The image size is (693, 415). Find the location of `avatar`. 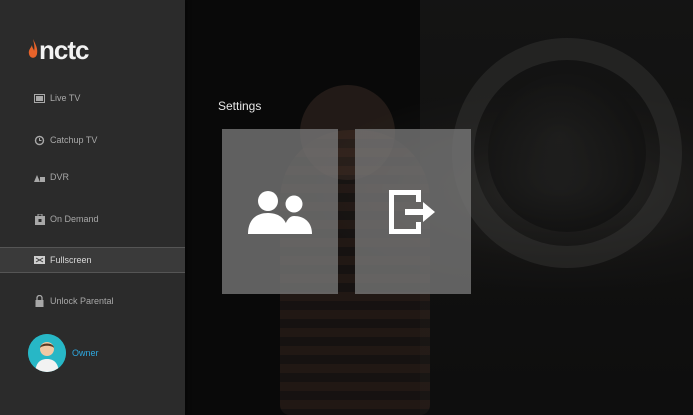

avatar is located at coordinates (47, 353).